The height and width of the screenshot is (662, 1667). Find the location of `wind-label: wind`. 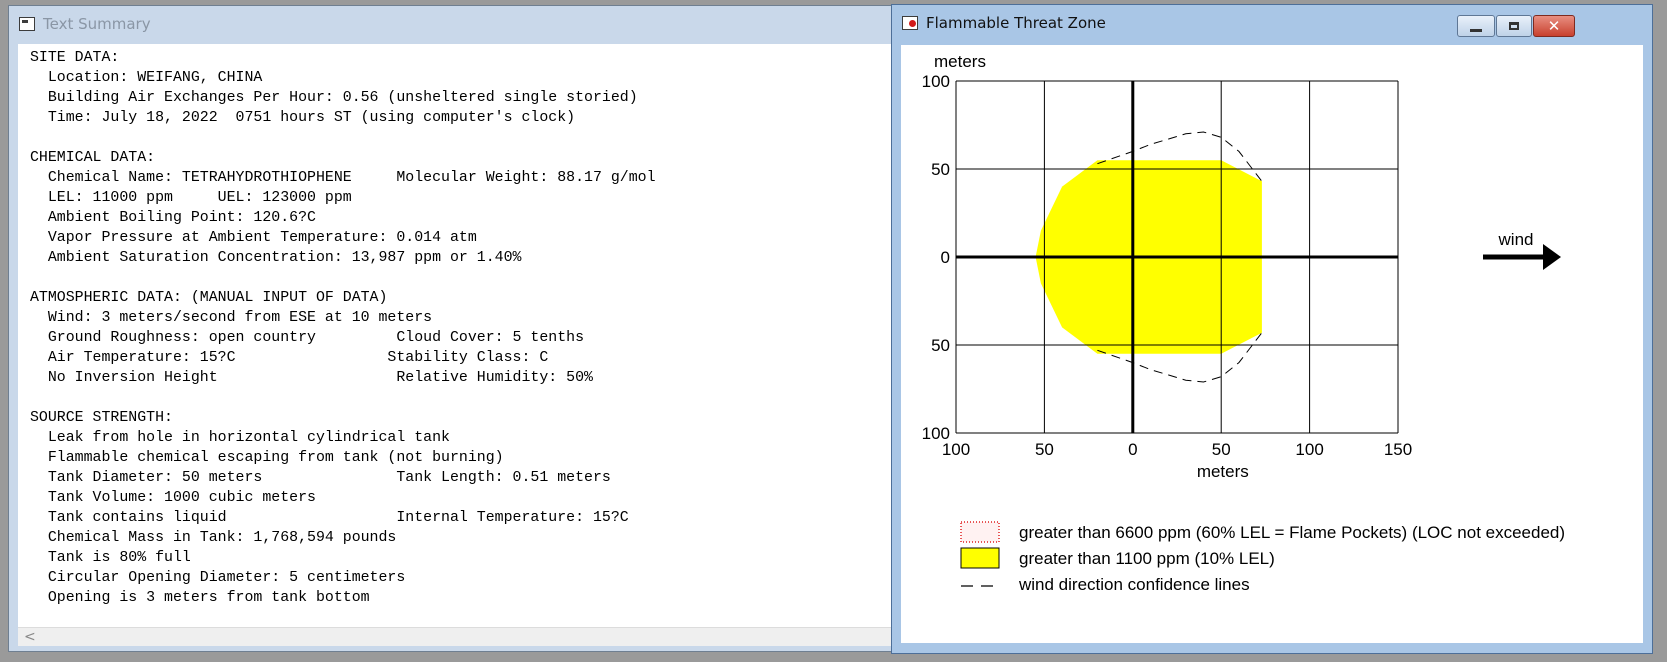

wind-label: wind is located at coordinates (1516, 239).